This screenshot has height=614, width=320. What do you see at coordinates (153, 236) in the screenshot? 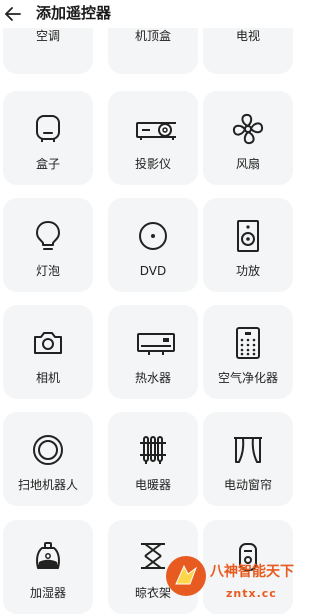
I see `dvd-icon` at bounding box center [153, 236].